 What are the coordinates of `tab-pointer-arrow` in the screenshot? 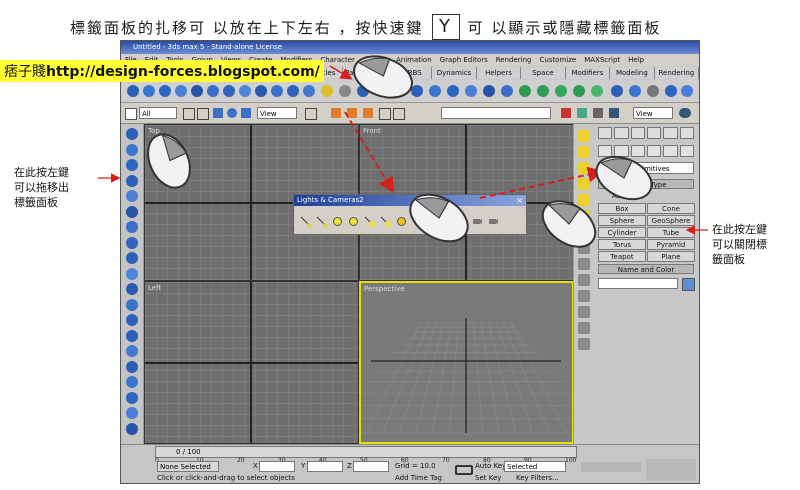 It's located at (341, 72).